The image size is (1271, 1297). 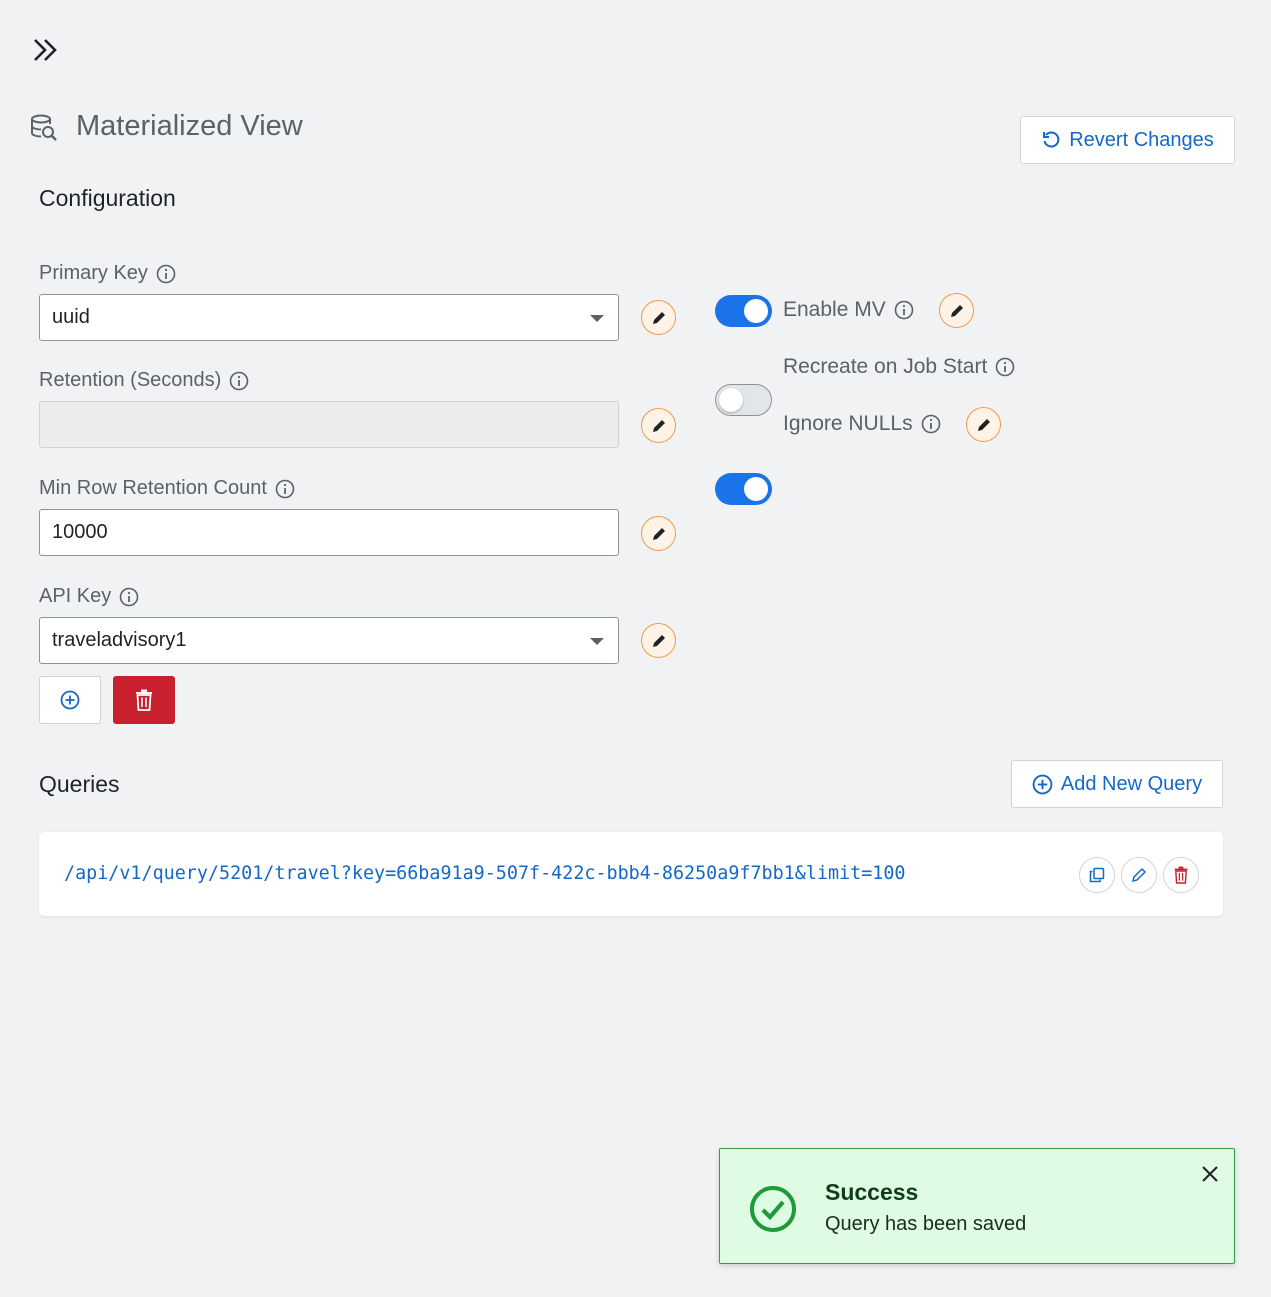 I want to click on success-toast: Success Query has been saved, so click(x=977, y=1206).